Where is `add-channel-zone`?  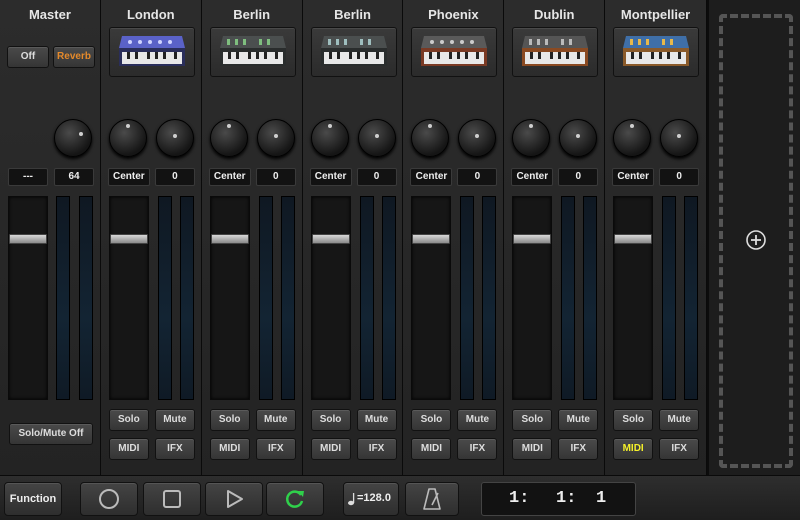
add-channel-zone is located at coordinates (753, 237).